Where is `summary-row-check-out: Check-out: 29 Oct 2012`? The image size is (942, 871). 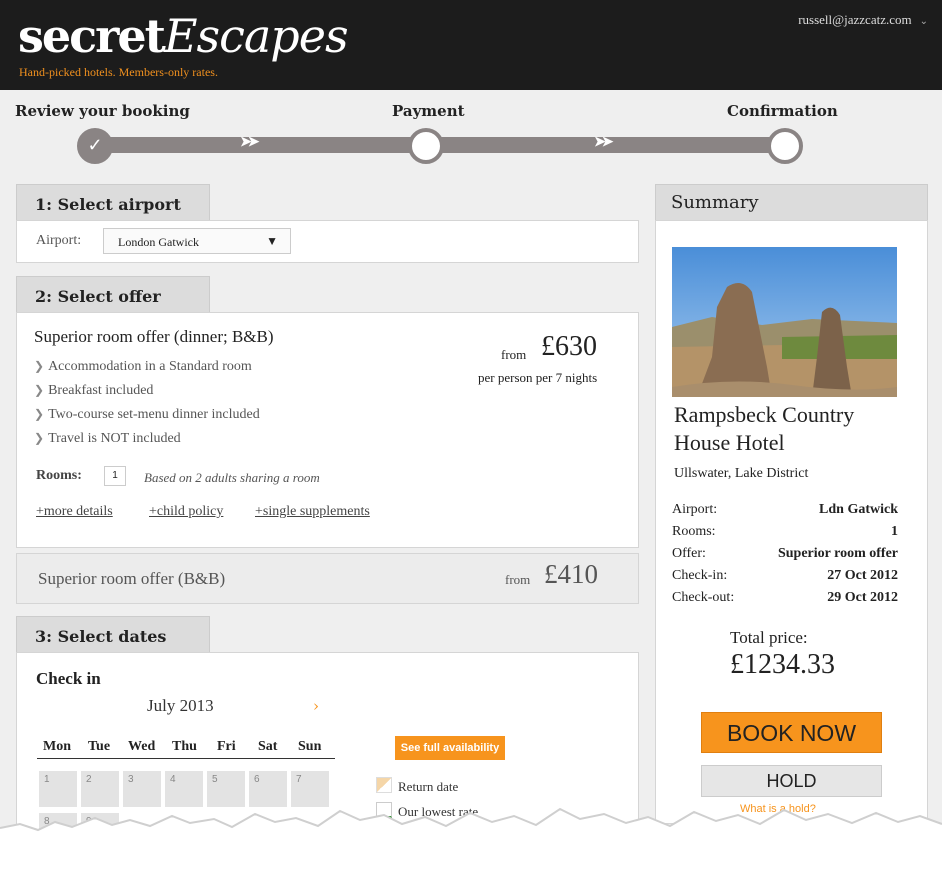 summary-row-check-out: Check-out: 29 Oct 2012 is located at coordinates (785, 597).